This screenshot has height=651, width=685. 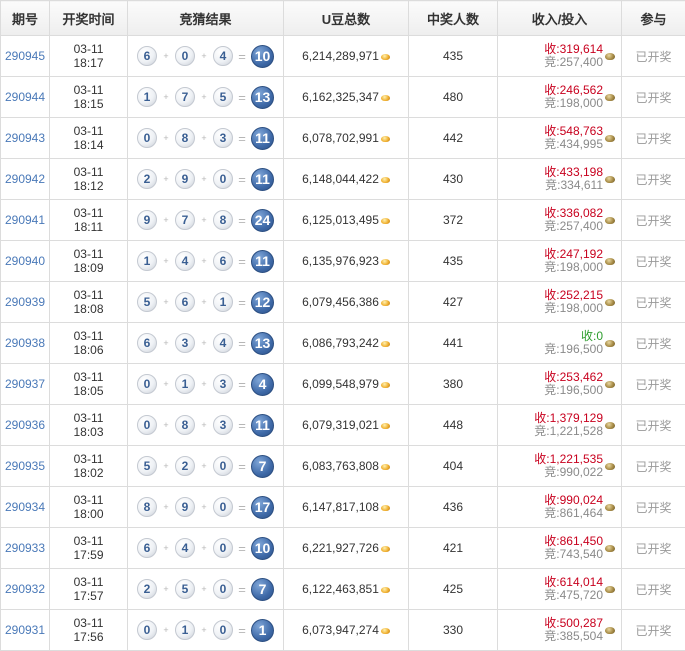 I want to click on bet-value: 257,400, so click(x=581, y=226).